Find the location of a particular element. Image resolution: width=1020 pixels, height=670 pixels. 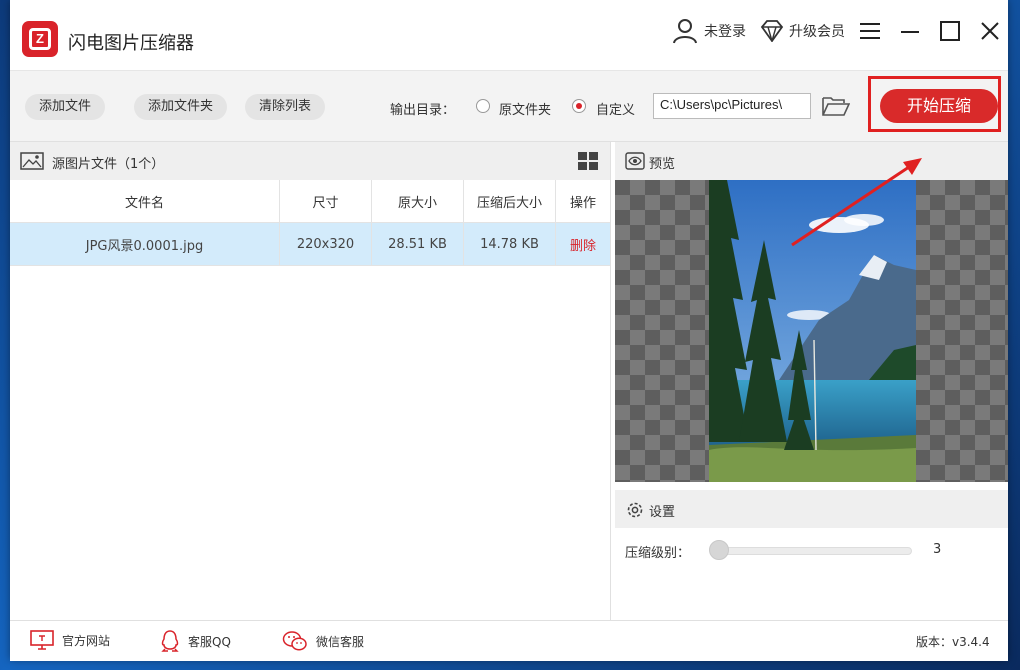

upgrade-link: 升级会员 is located at coordinates (802, 31).